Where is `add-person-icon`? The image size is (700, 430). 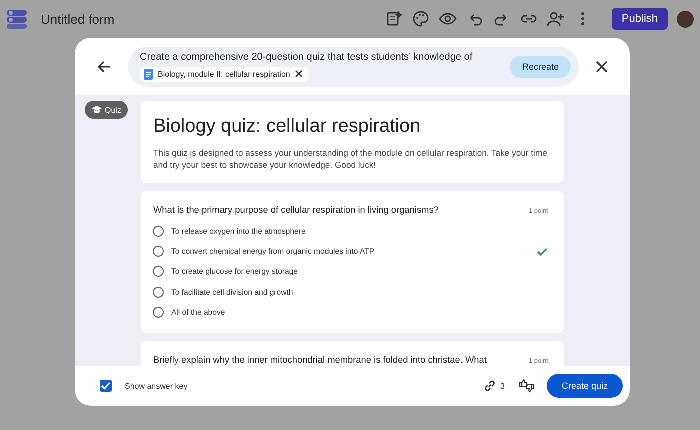
add-person-icon is located at coordinates (555, 19).